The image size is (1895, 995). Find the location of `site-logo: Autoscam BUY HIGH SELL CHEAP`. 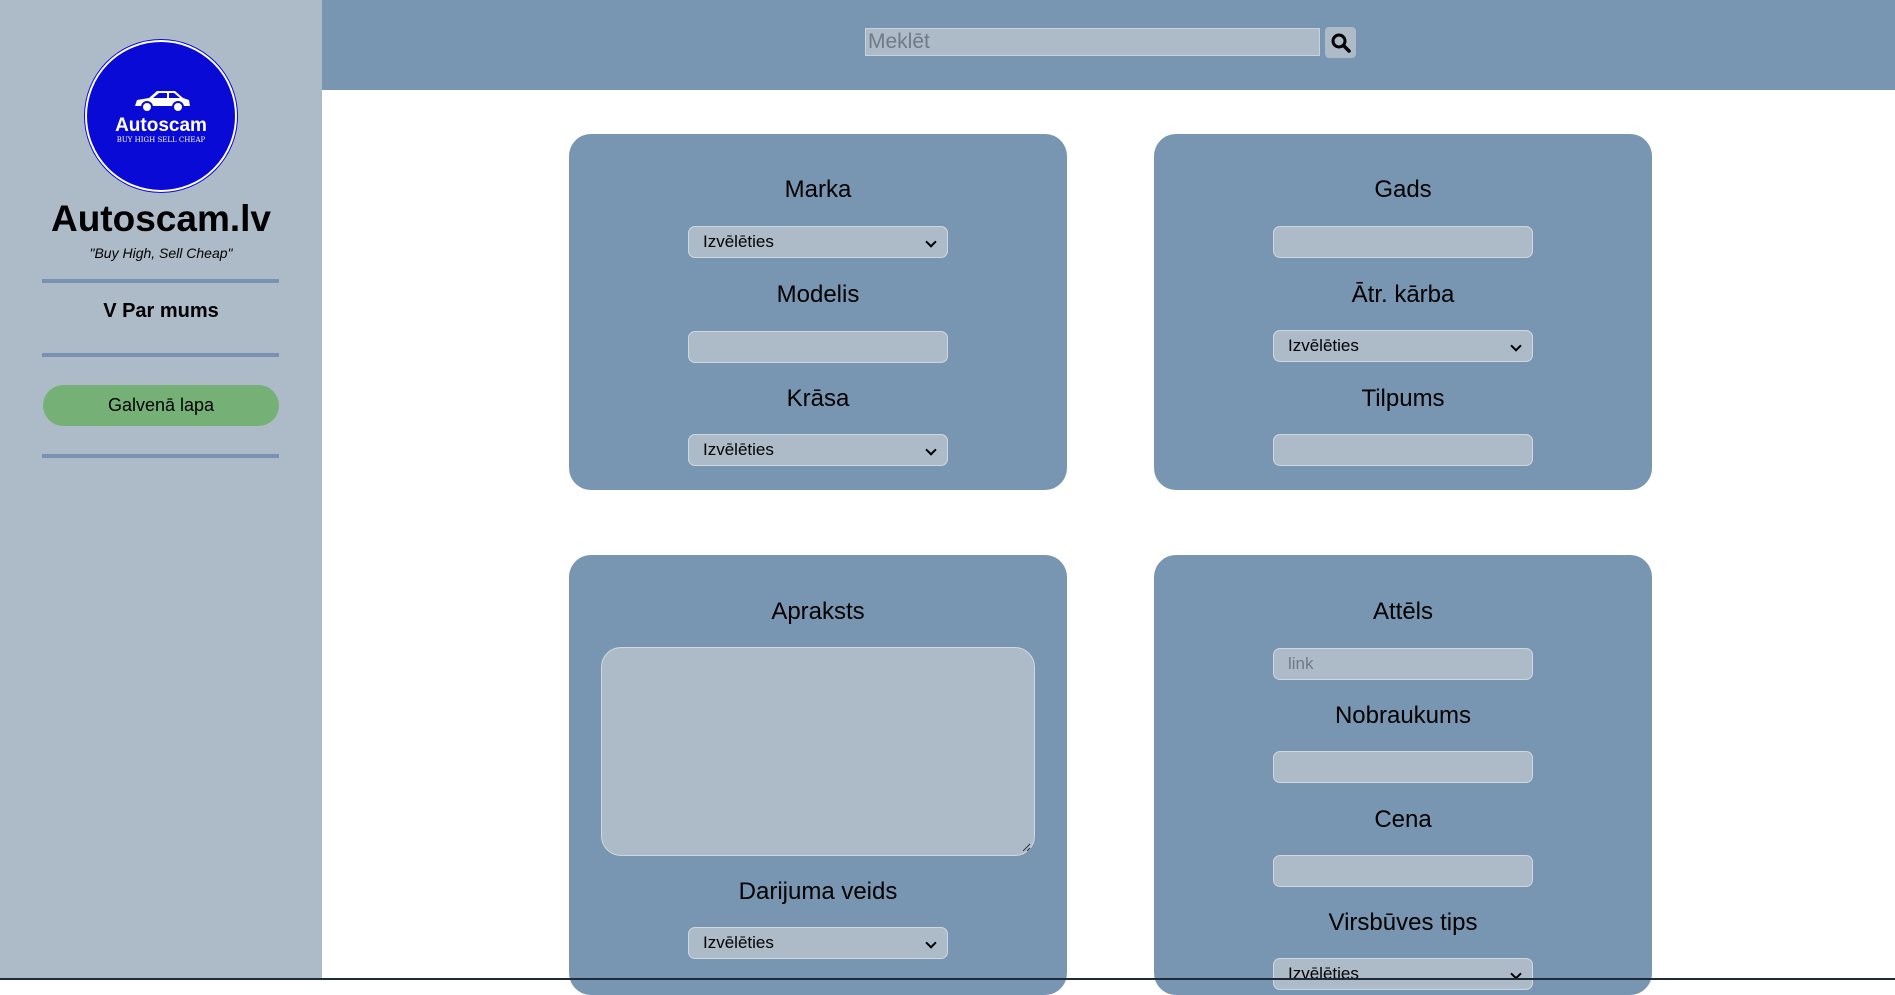

site-logo: Autoscam BUY HIGH SELL CHEAP is located at coordinates (161, 116).